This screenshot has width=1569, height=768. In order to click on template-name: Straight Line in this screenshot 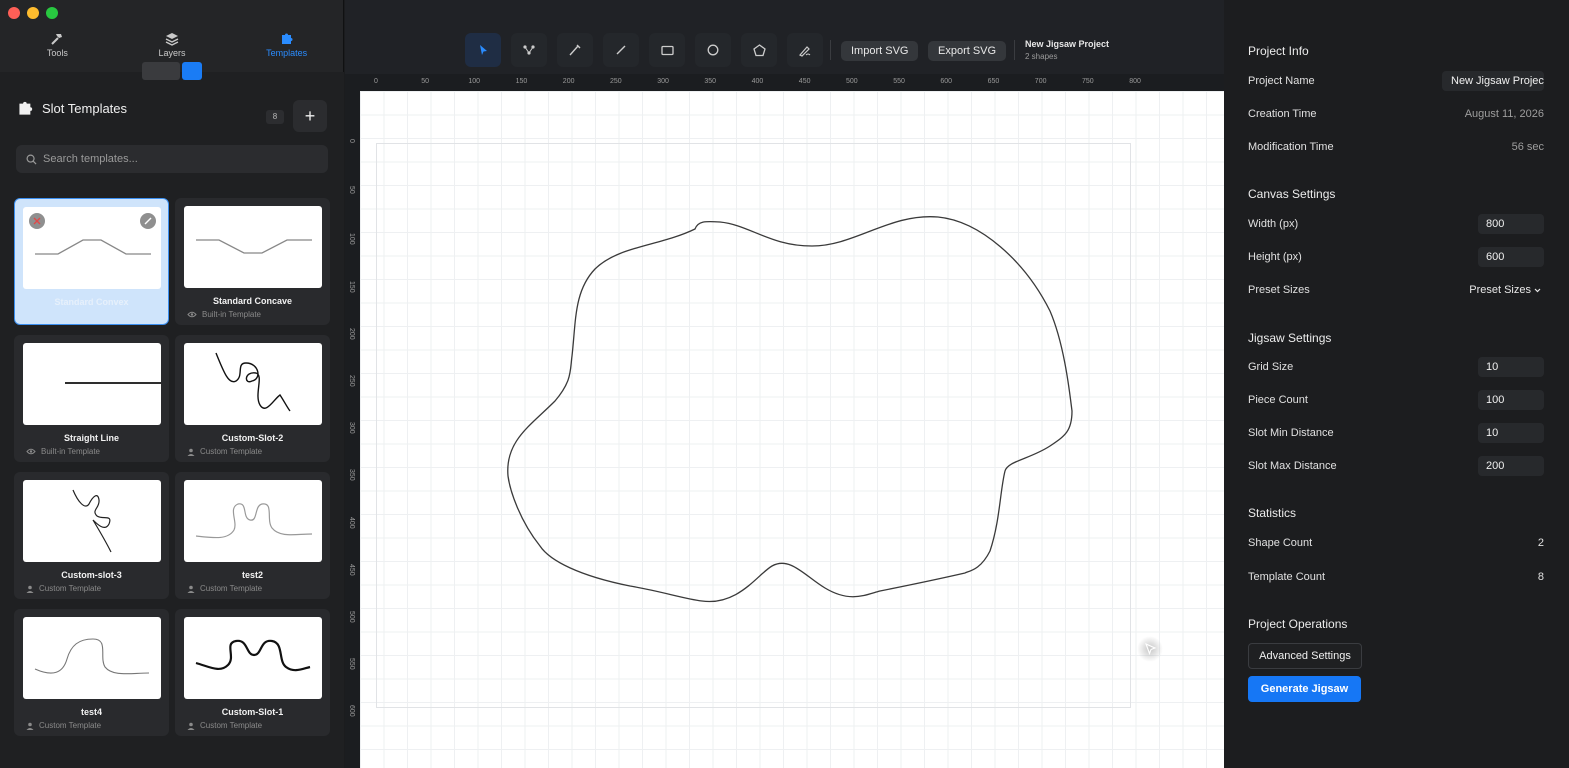, I will do `click(91, 438)`.